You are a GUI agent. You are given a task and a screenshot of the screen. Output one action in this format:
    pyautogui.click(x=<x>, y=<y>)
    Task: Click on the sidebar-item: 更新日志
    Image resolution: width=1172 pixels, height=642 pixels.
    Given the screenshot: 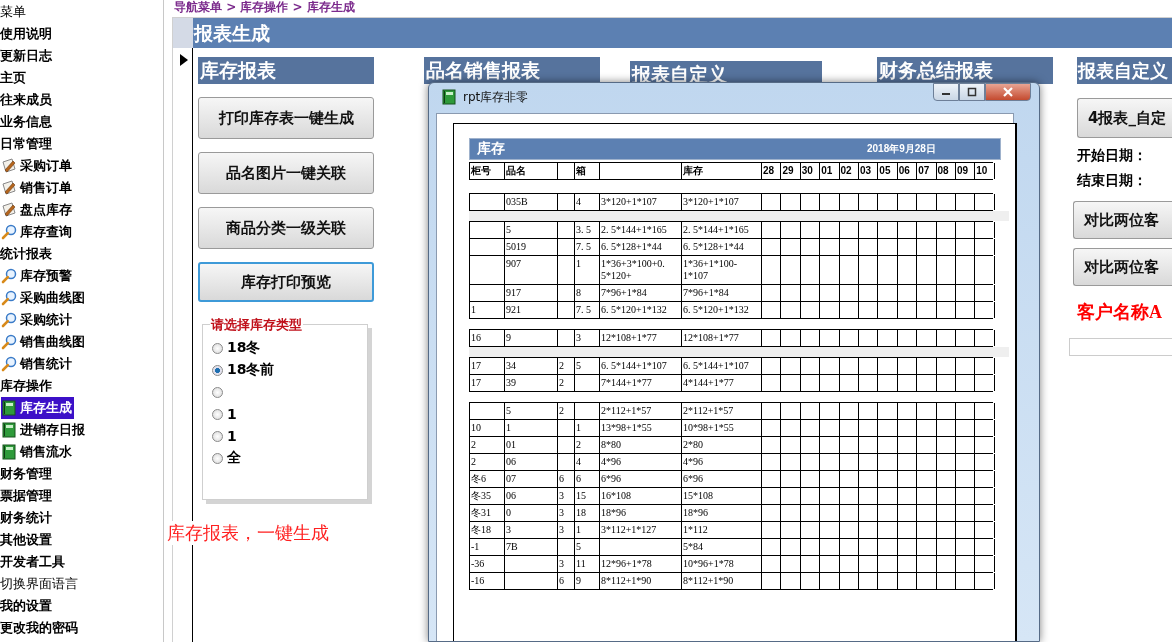 What is the action you would take?
    pyautogui.click(x=27, y=56)
    